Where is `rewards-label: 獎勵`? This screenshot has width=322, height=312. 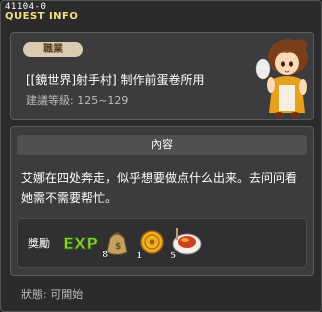
rewards-label: 獎勵 is located at coordinates (39, 243).